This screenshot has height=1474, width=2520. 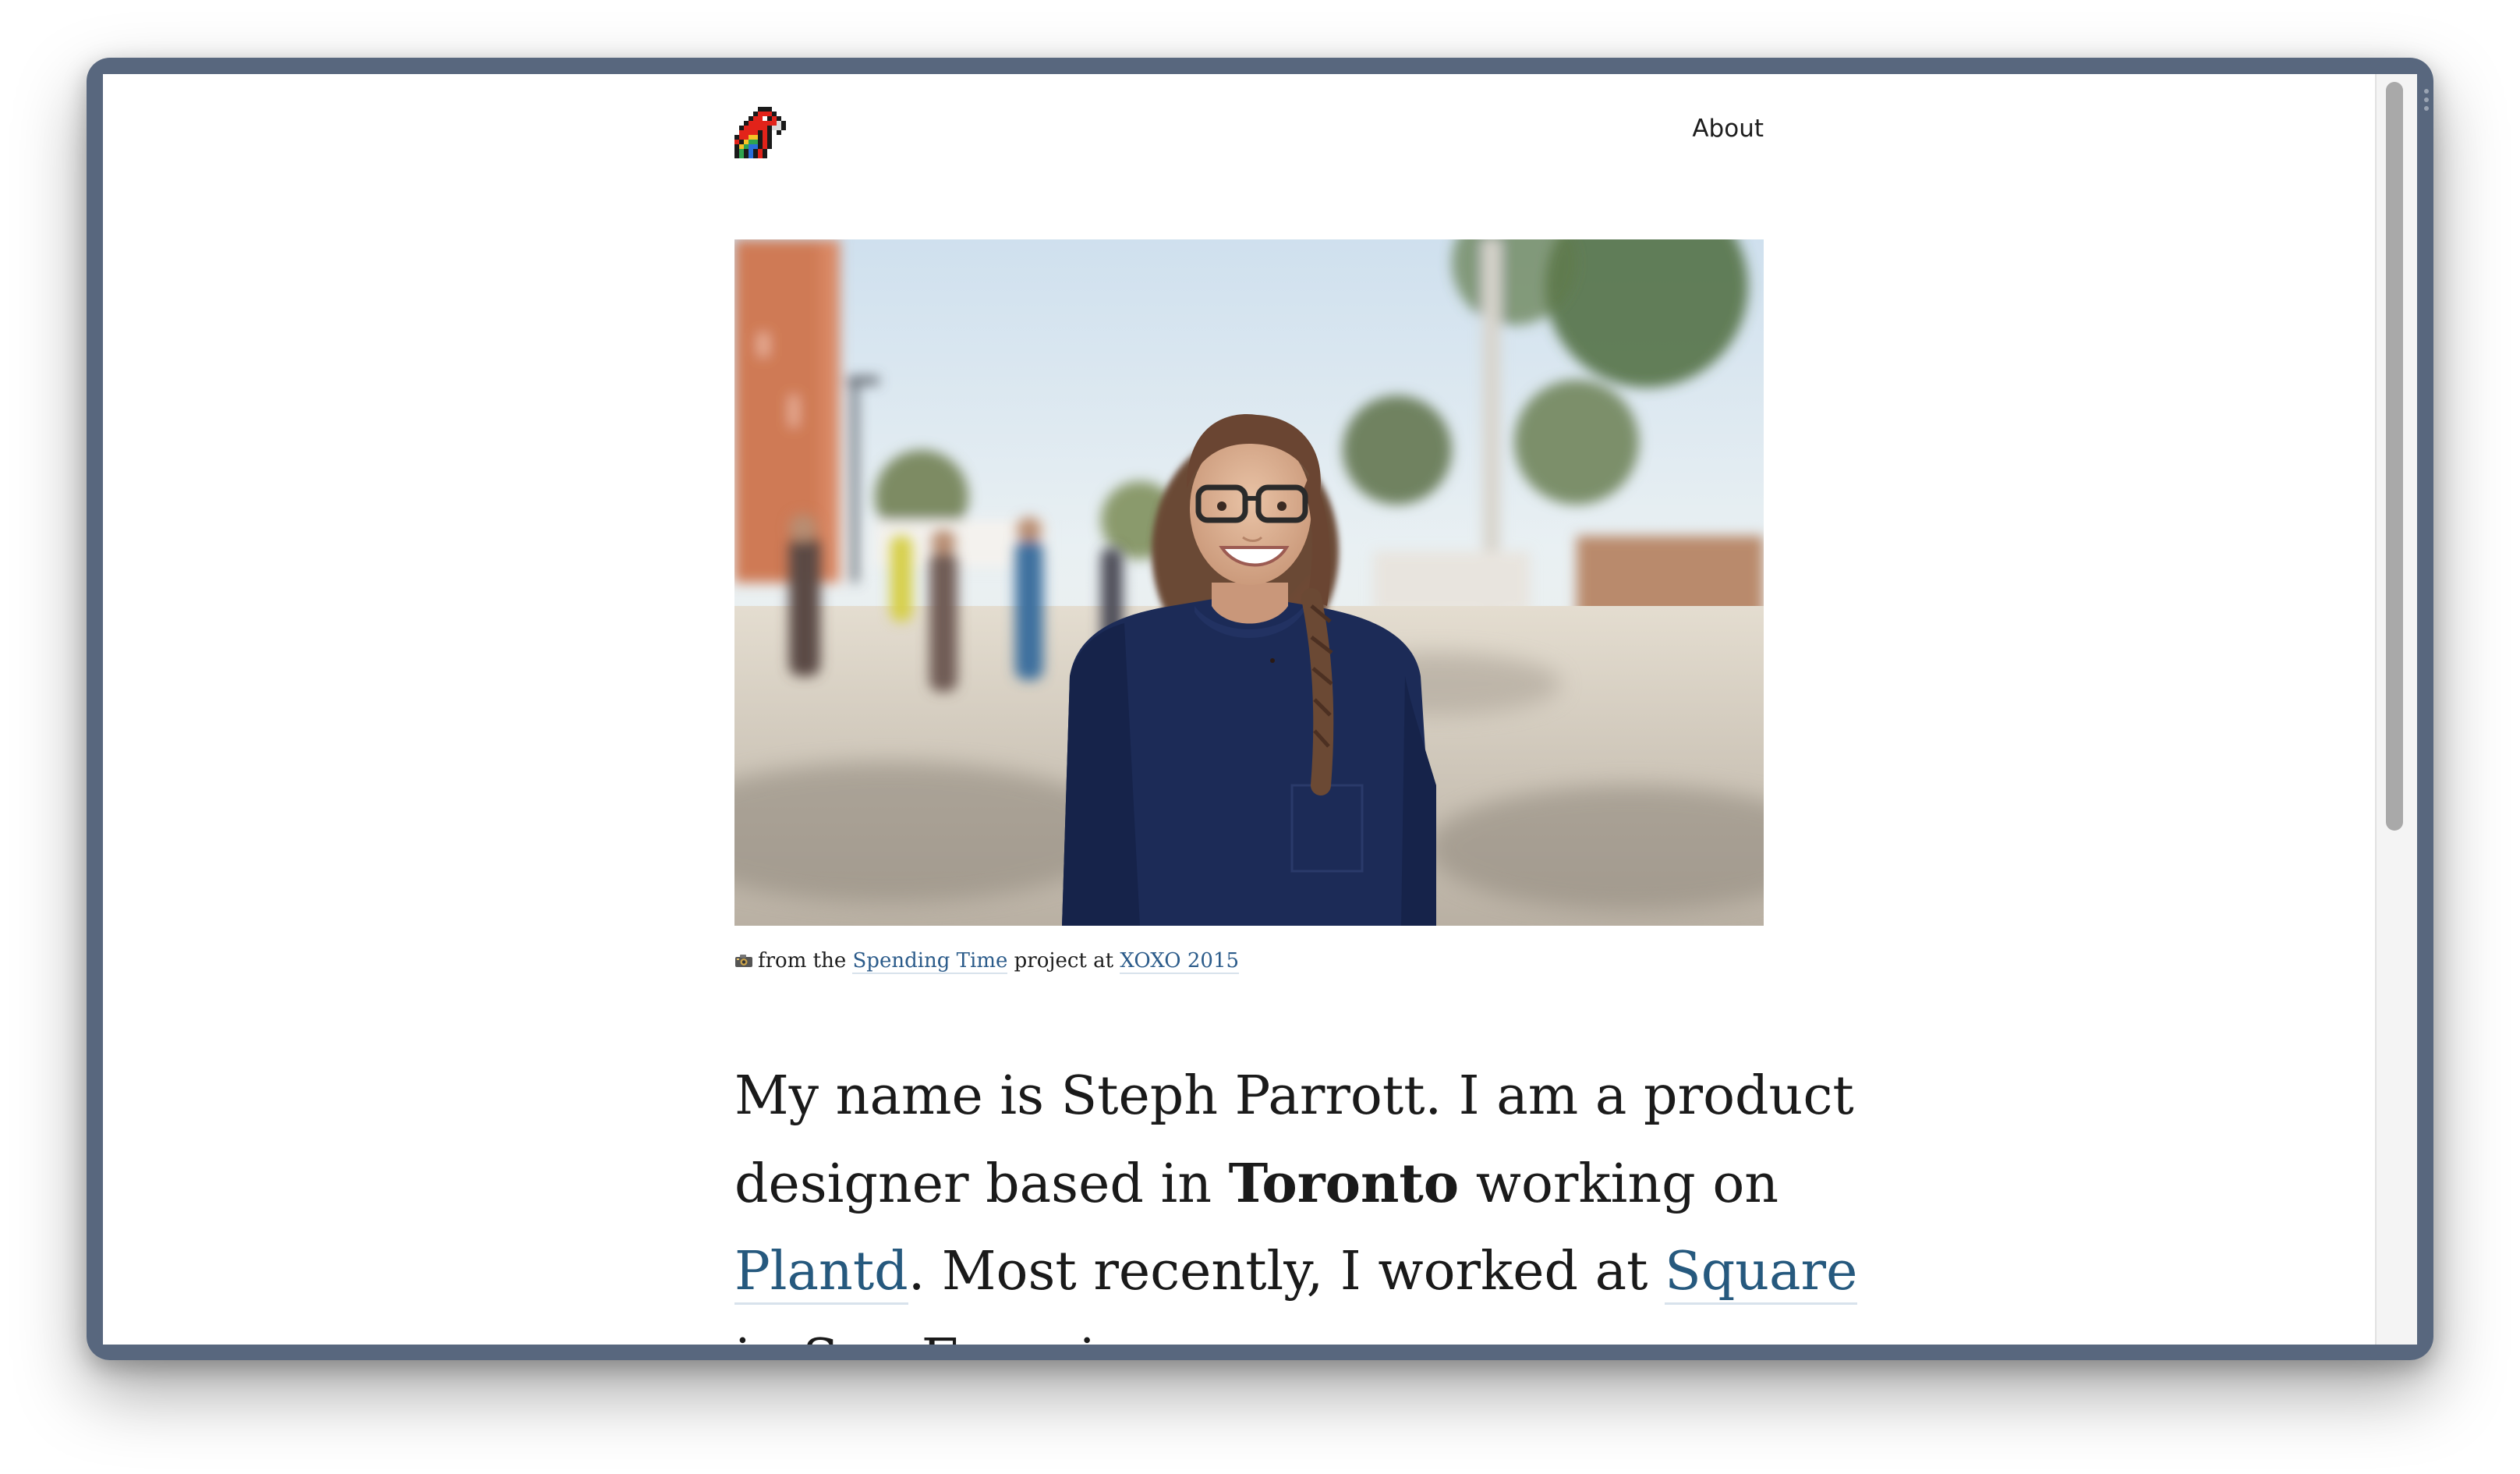 What do you see at coordinates (821, 1273) in the screenshot?
I see `plantd-link: Plantd` at bounding box center [821, 1273].